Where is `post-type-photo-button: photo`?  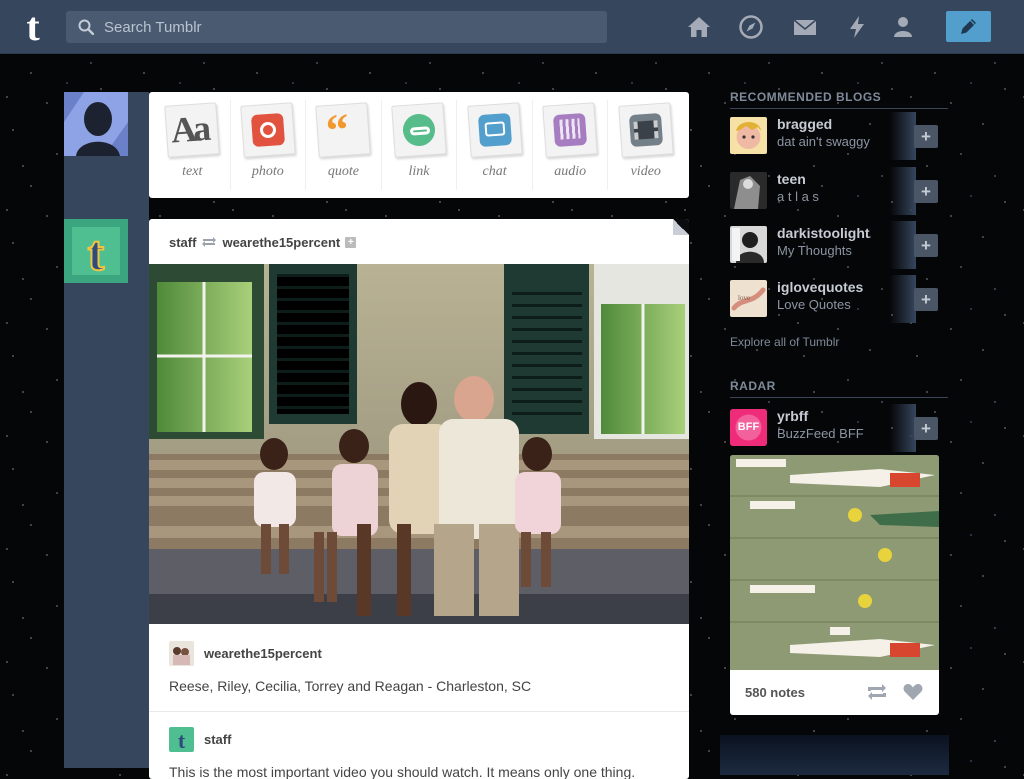
post-type-photo-button: photo is located at coordinates (269, 145).